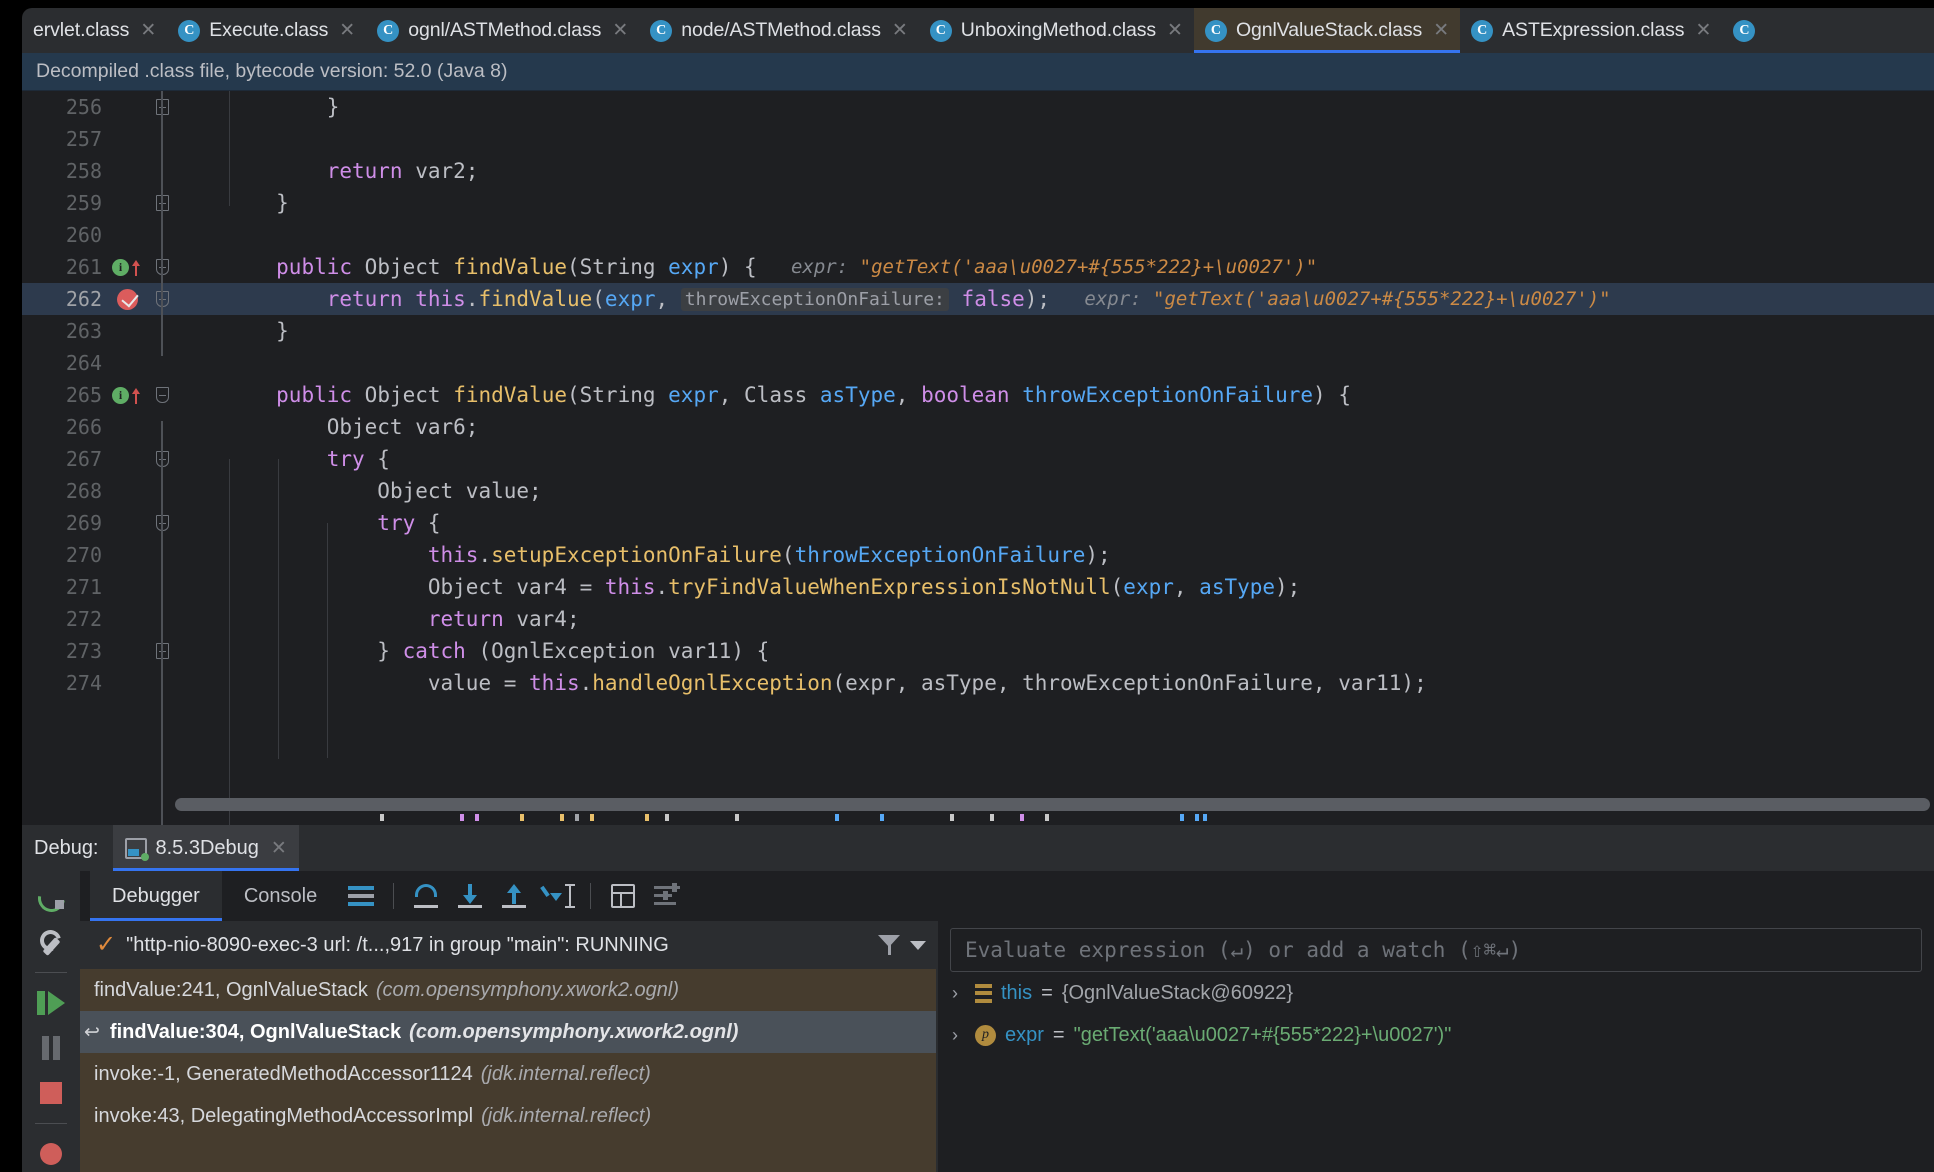 This screenshot has height=1172, width=1934. Describe the element at coordinates (51, 1123) in the screenshot. I see `toolbar-divider` at that location.